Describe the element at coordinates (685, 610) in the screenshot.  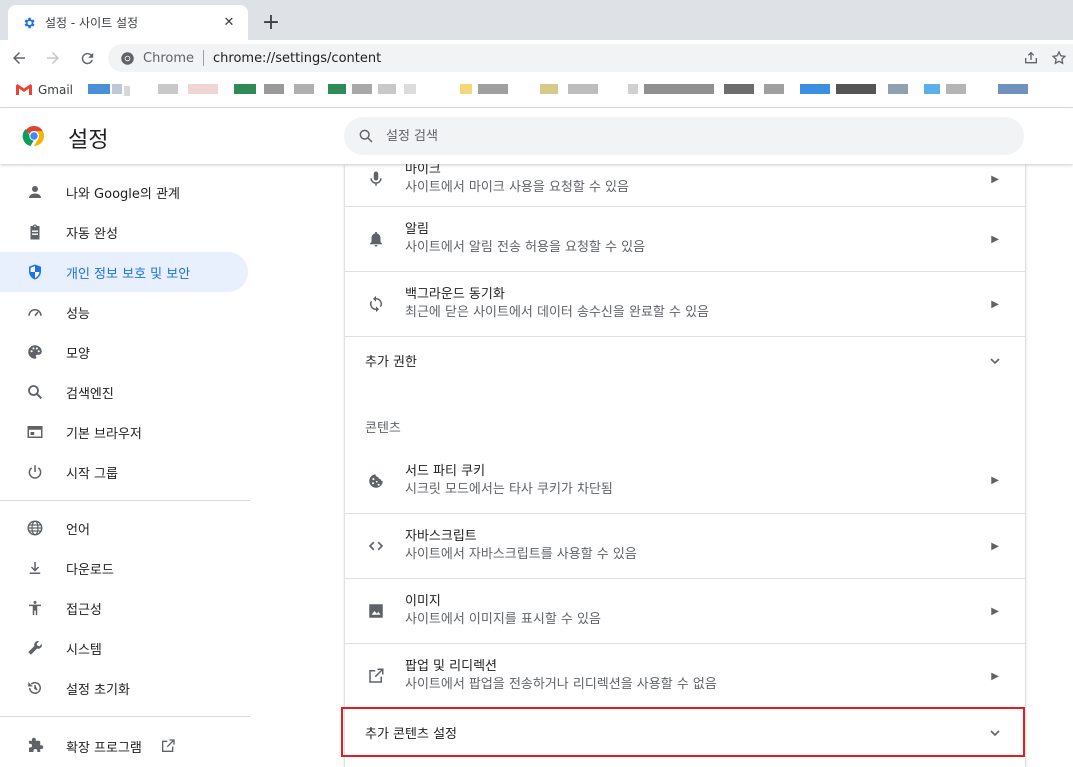
I see `row-images: 이미지 사이트에서 이미지를 표시할 수 있음 ▶` at that location.